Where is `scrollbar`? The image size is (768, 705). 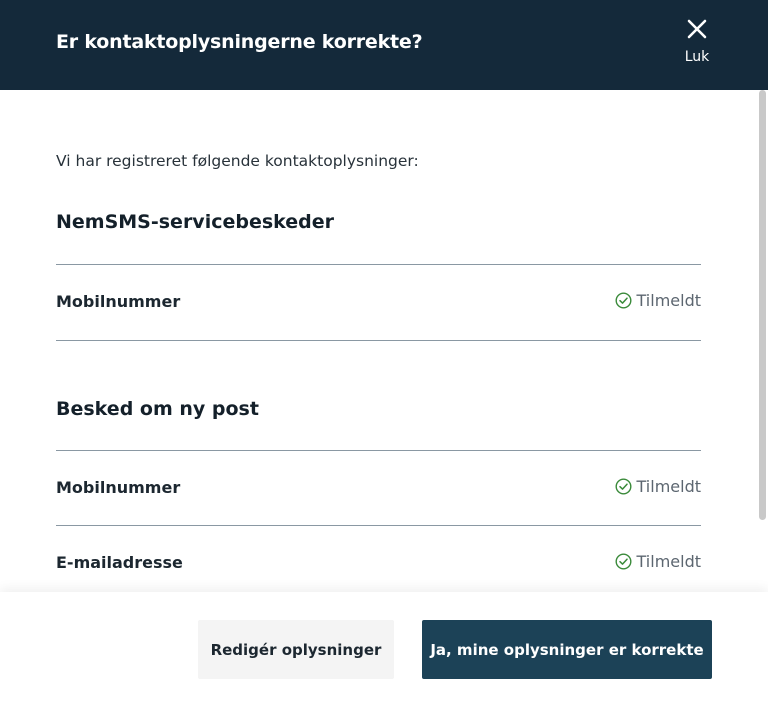
scrollbar is located at coordinates (762, 341).